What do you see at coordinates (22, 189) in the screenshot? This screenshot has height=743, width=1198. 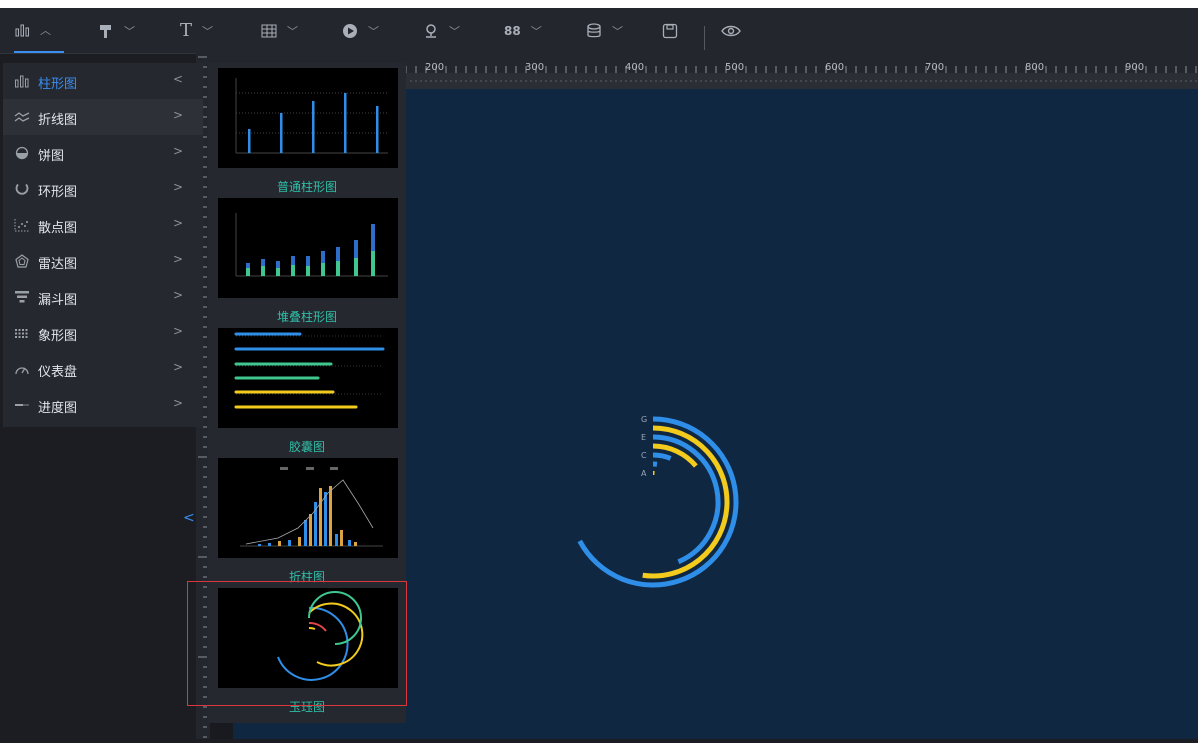 I see `ring-chart-icon` at bounding box center [22, 189].